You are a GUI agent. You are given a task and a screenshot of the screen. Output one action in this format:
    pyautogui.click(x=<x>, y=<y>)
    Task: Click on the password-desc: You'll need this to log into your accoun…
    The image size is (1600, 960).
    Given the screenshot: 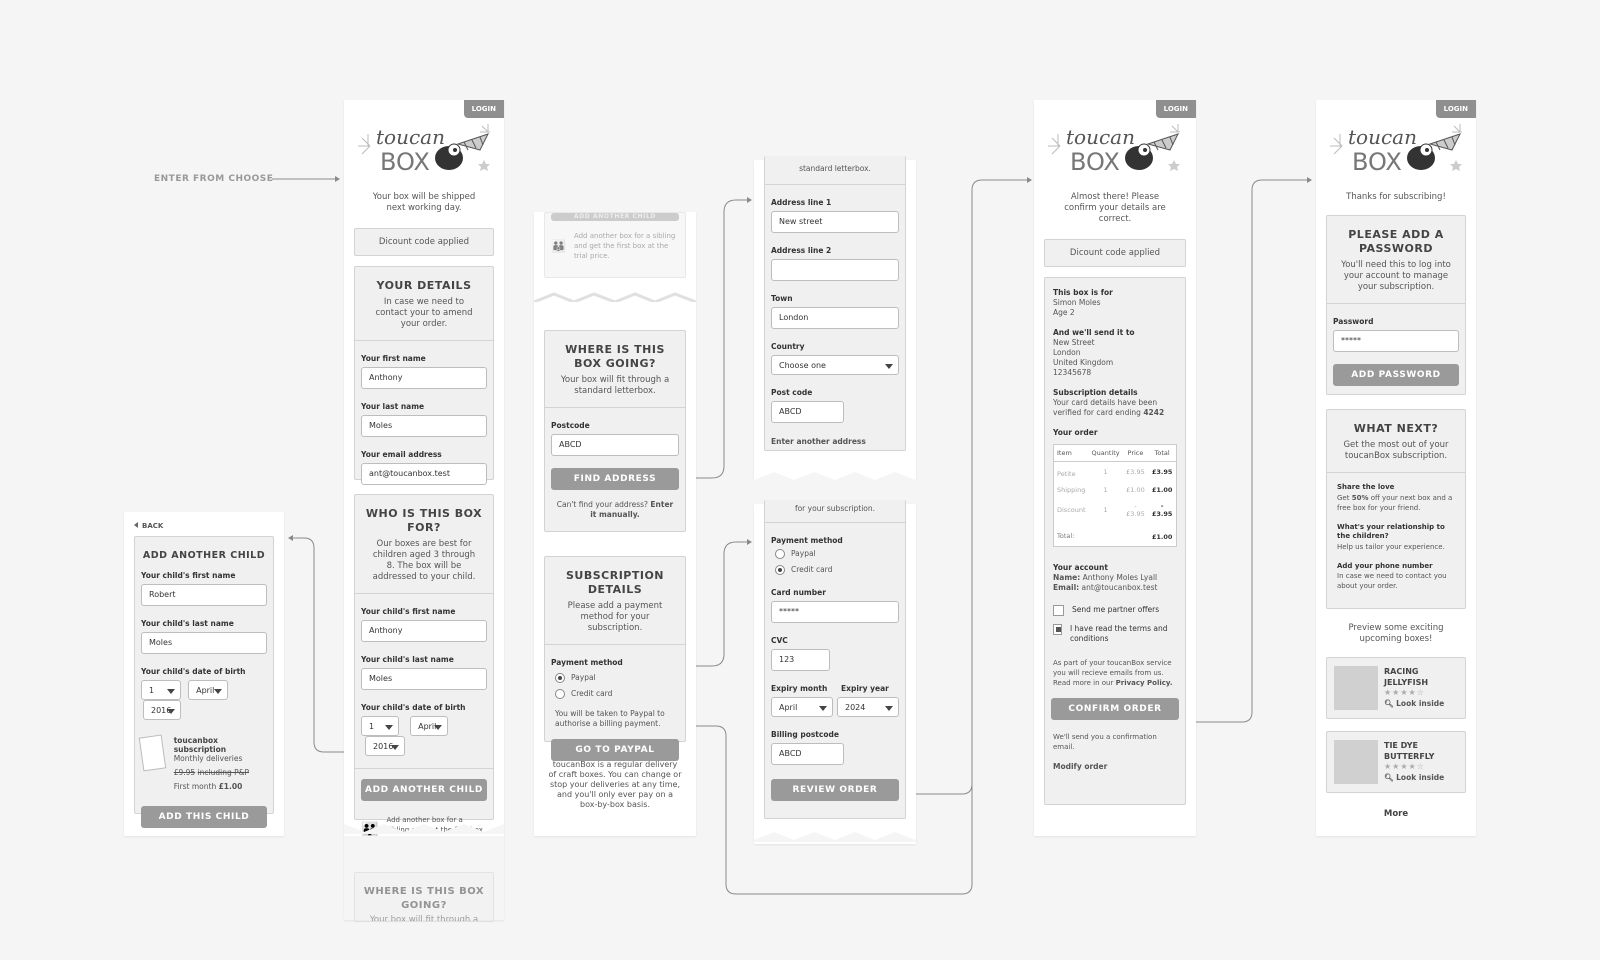 What is the action you would take?
    pyautogui.click(x=1396, y=276)
    